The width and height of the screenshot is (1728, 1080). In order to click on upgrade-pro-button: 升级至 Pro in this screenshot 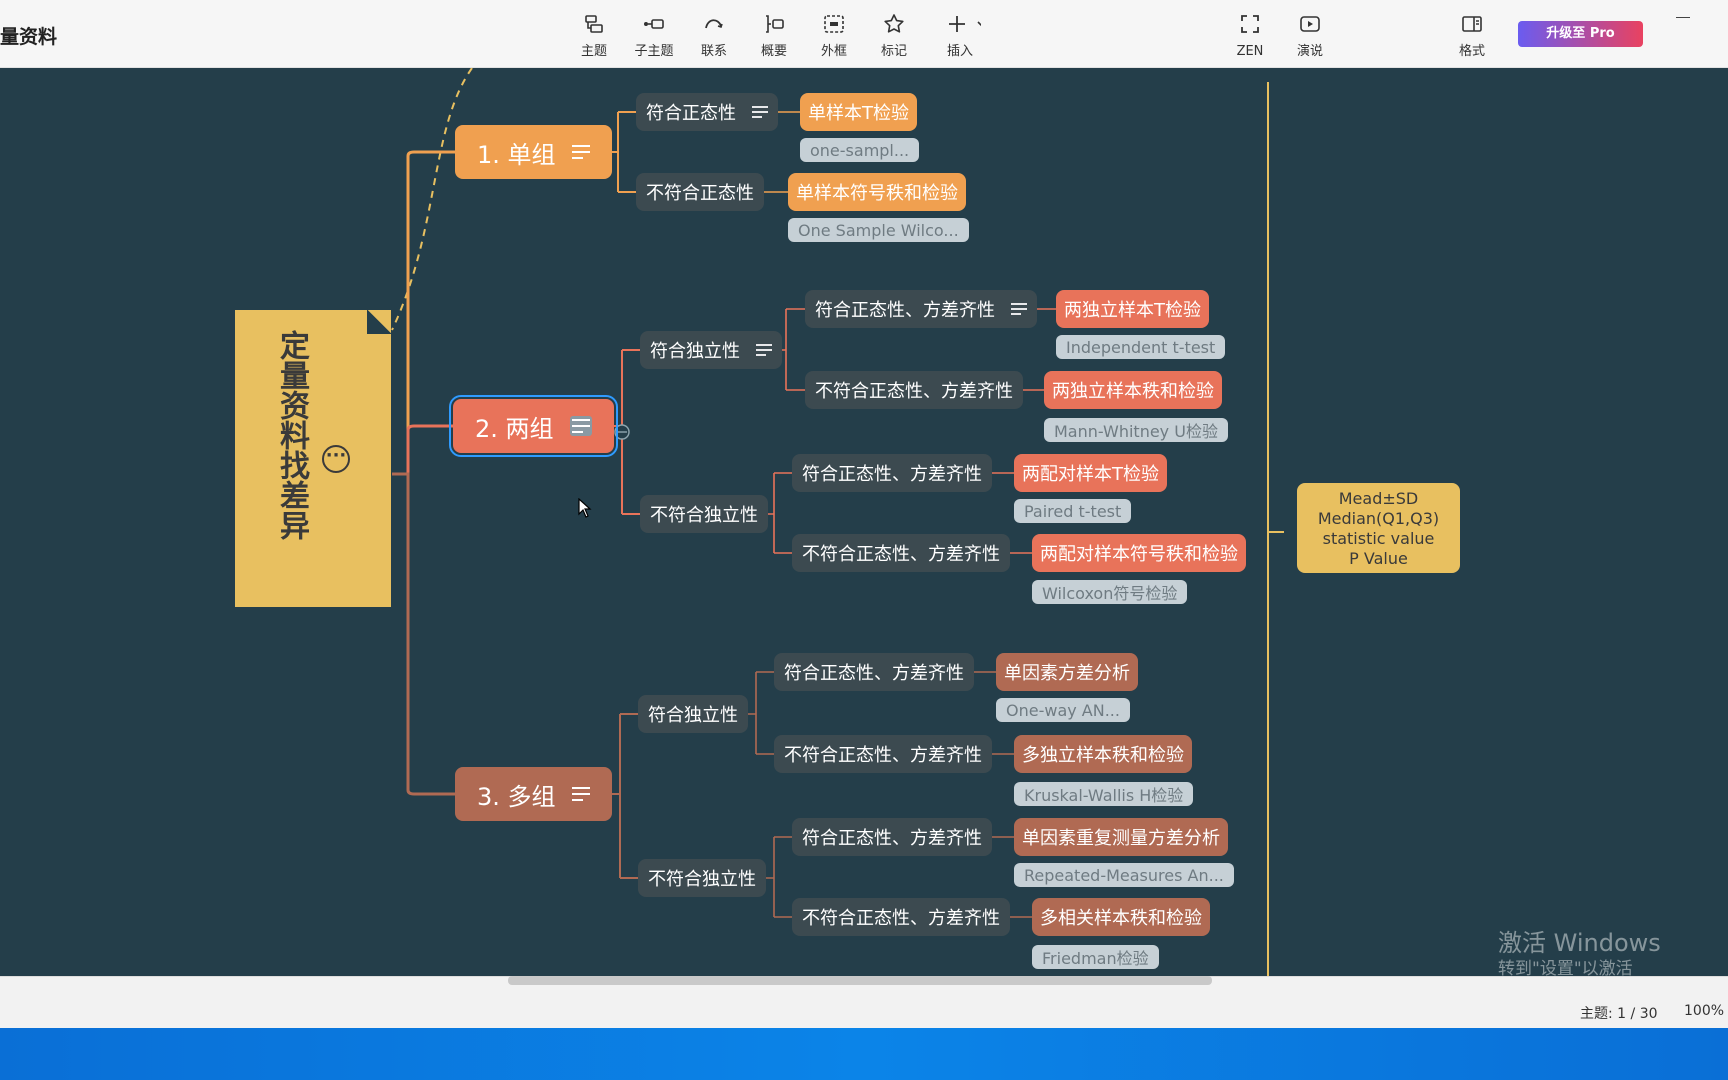, I will do `click(1580, 34)`.